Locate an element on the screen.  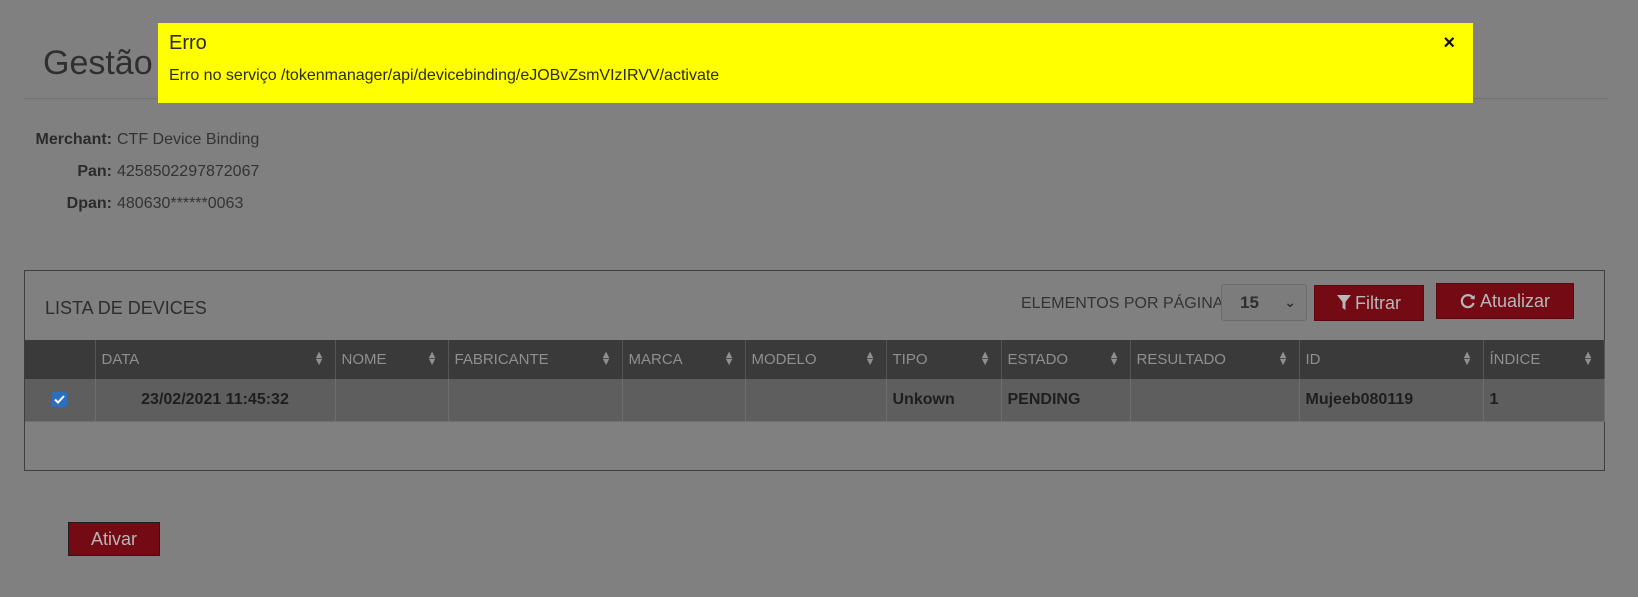
header-modelo: MODELO ▲ ▼ is located at coordinates (816, 359).